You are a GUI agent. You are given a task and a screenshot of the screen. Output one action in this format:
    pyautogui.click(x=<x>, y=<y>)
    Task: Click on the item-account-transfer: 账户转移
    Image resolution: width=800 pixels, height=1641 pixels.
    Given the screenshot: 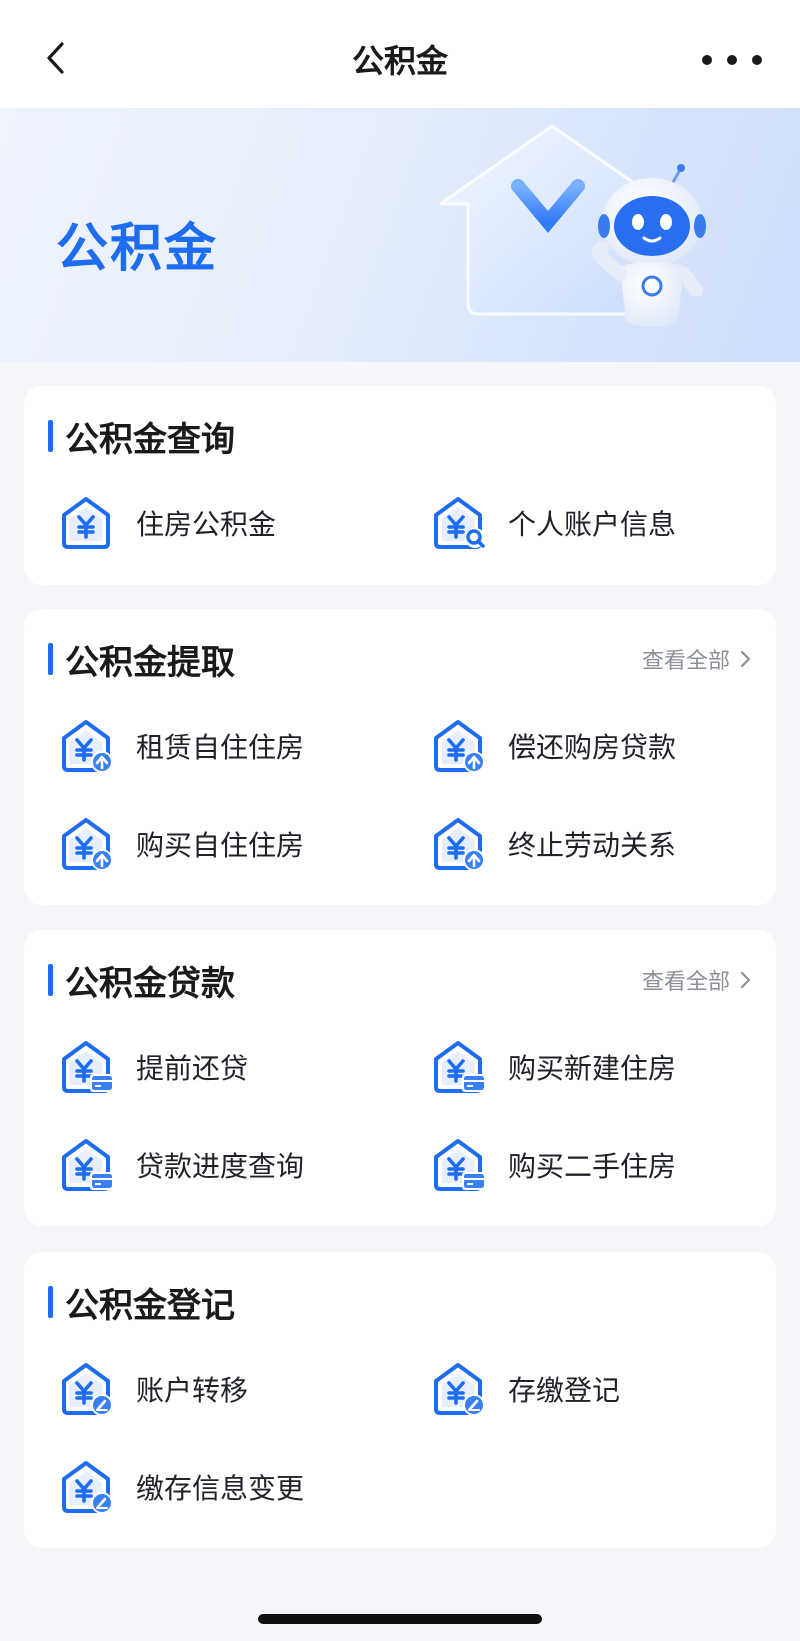 What is the action you would take?
    pyautogui.click(x=152, y=1389)
    